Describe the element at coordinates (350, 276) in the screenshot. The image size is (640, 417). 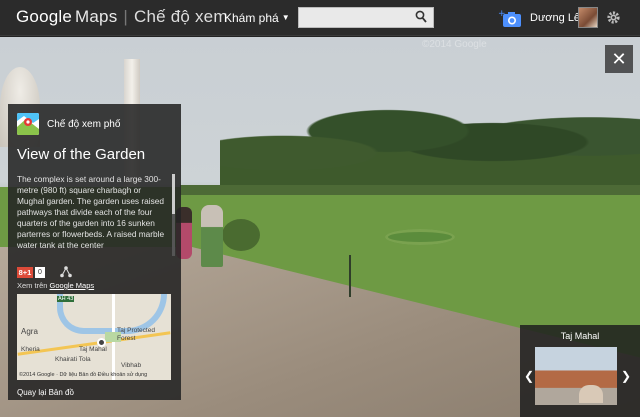
I see `garden-post` at that location.